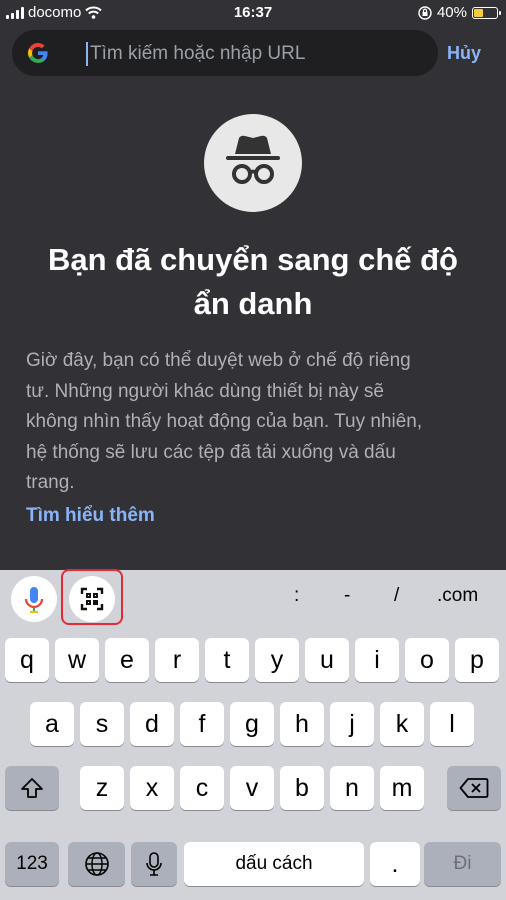 This screenshot has height=900, width=506. I want to click on key-y: y, so click(277, 660).